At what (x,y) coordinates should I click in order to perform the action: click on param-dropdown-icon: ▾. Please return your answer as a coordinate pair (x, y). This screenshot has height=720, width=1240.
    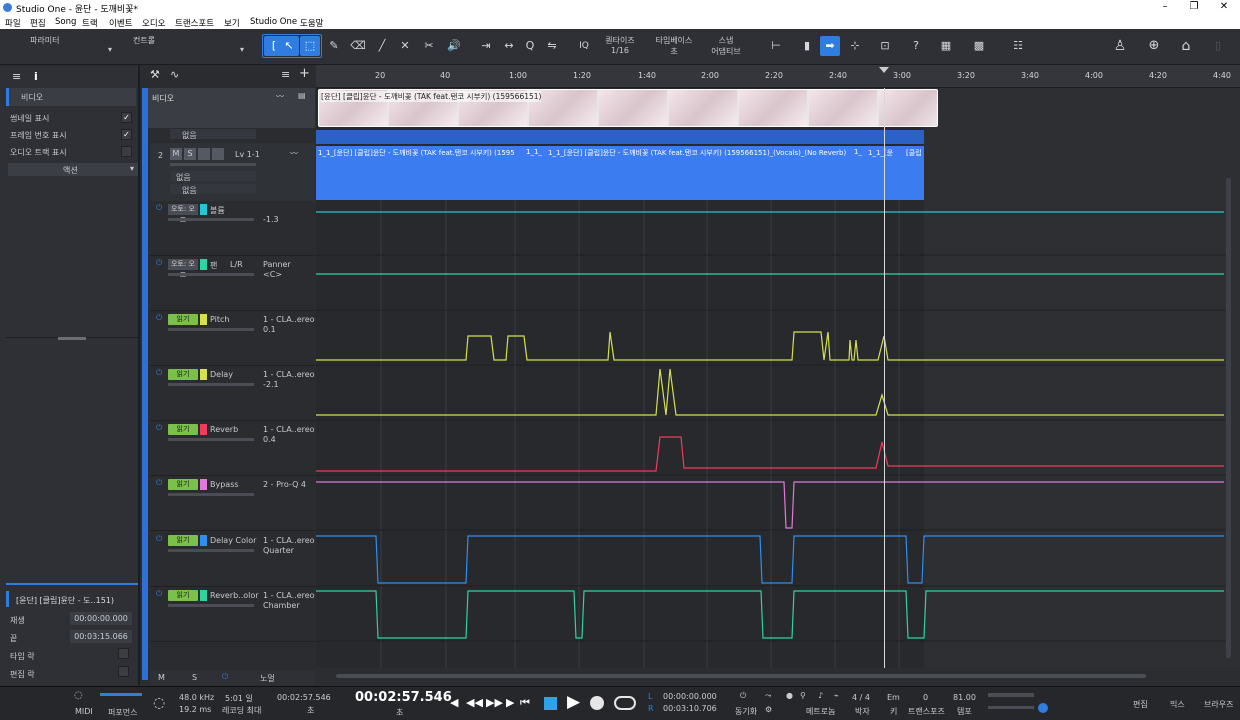
    Looking at the image, I should click on (110, 49).